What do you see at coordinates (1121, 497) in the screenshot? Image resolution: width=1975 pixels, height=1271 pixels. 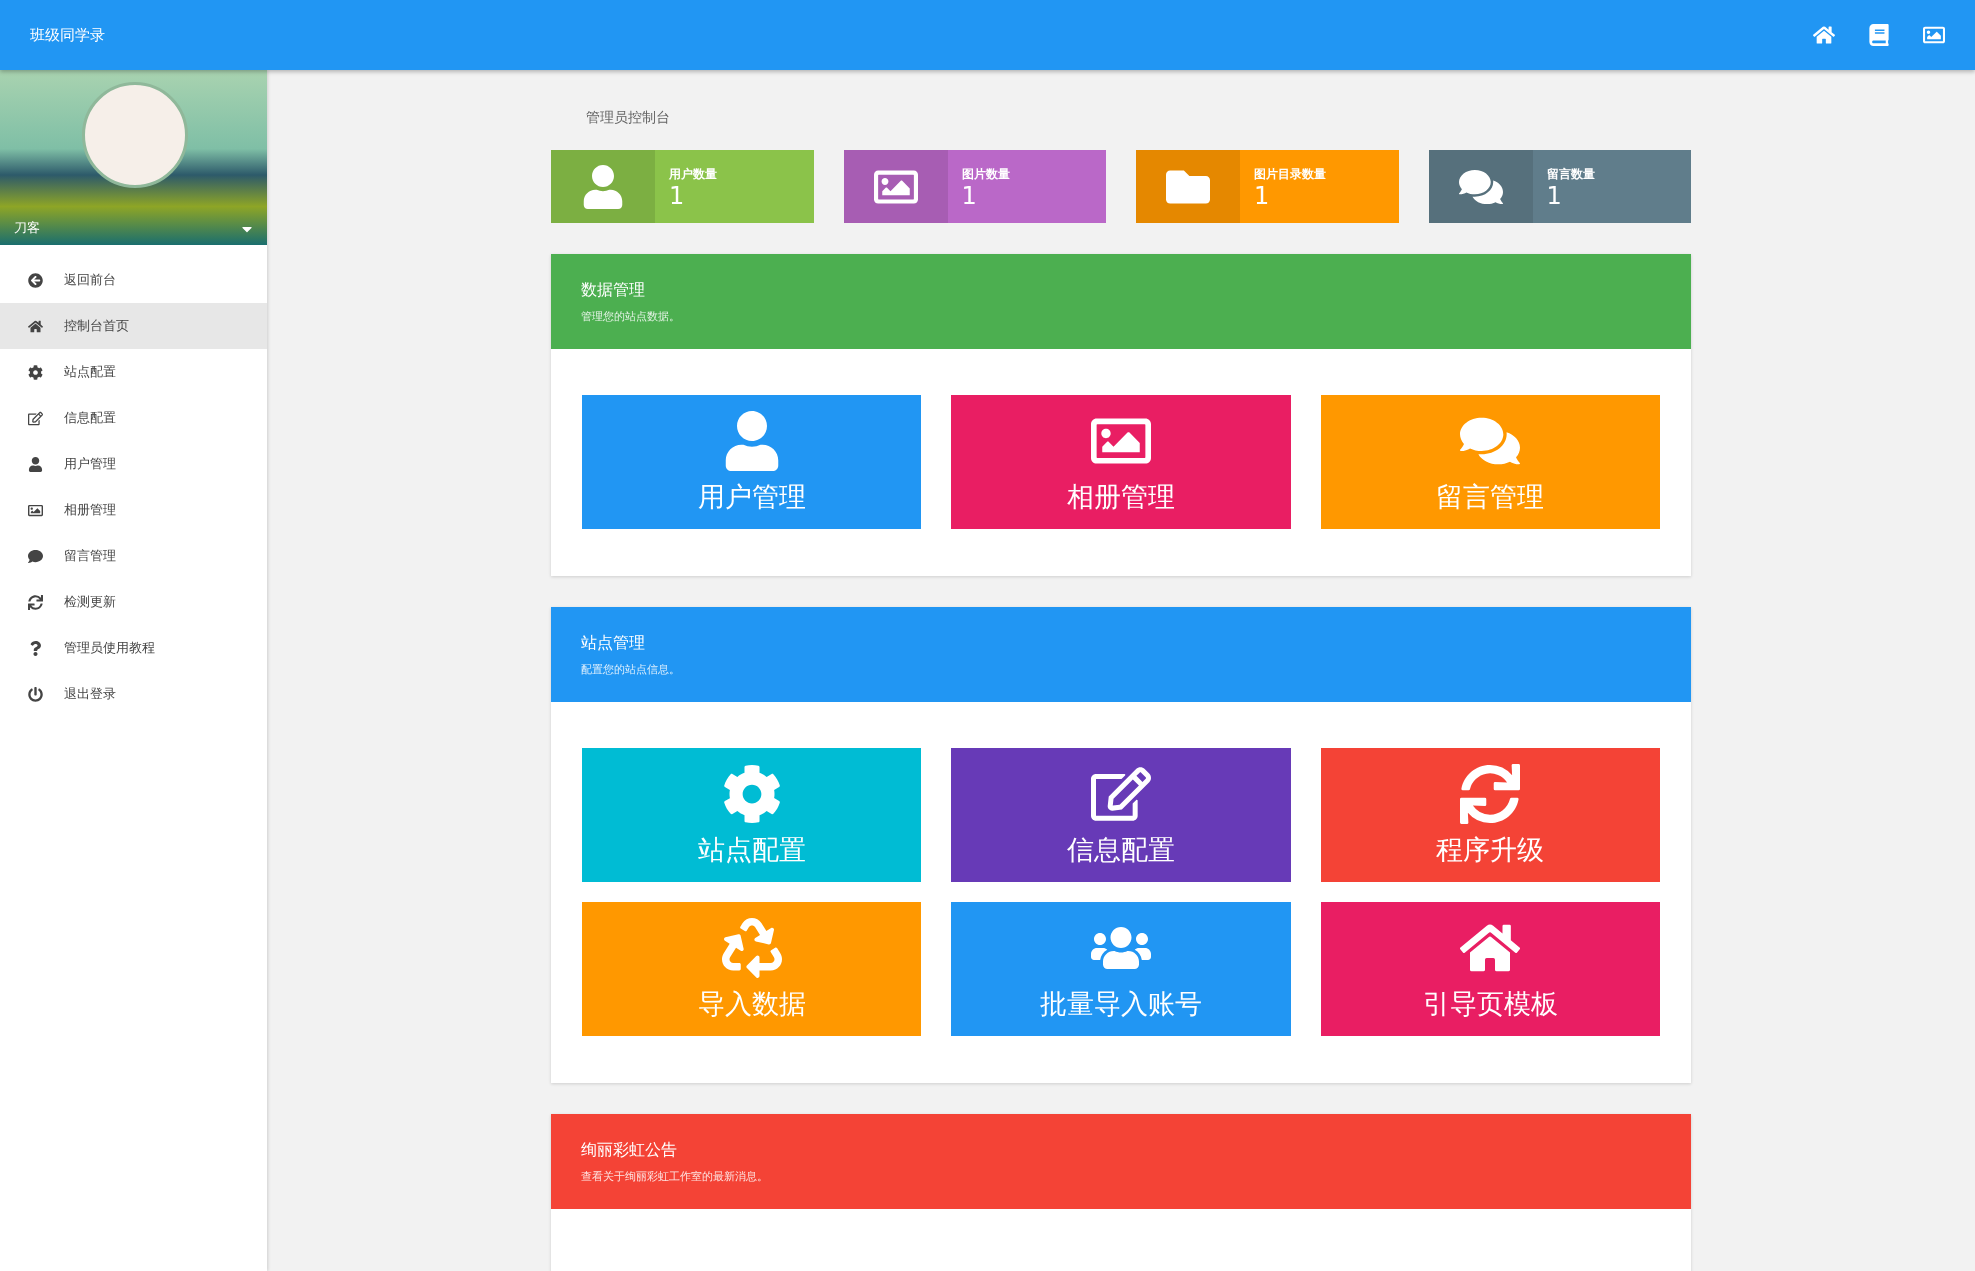 I see `tile-label: 相册管理` at bounding box center [1121, 497].